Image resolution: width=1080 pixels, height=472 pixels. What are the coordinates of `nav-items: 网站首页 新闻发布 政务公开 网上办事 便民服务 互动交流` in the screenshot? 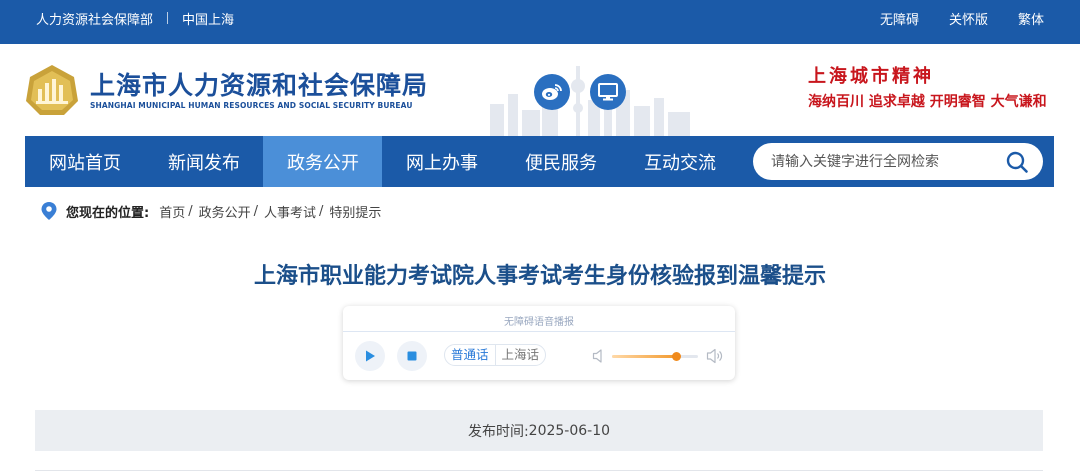 It's located at (382, 161).